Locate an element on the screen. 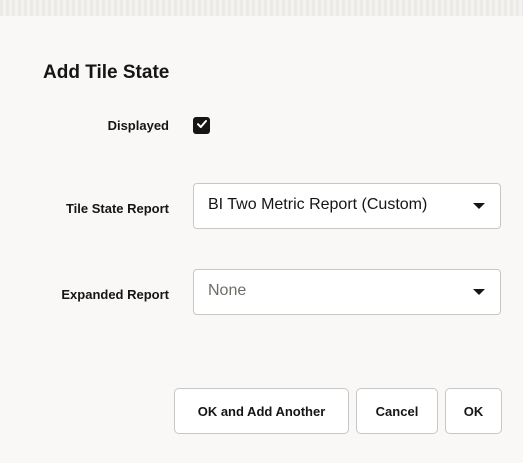  expanded-report-label: Expanded Report is located at coordinates (115, 294).